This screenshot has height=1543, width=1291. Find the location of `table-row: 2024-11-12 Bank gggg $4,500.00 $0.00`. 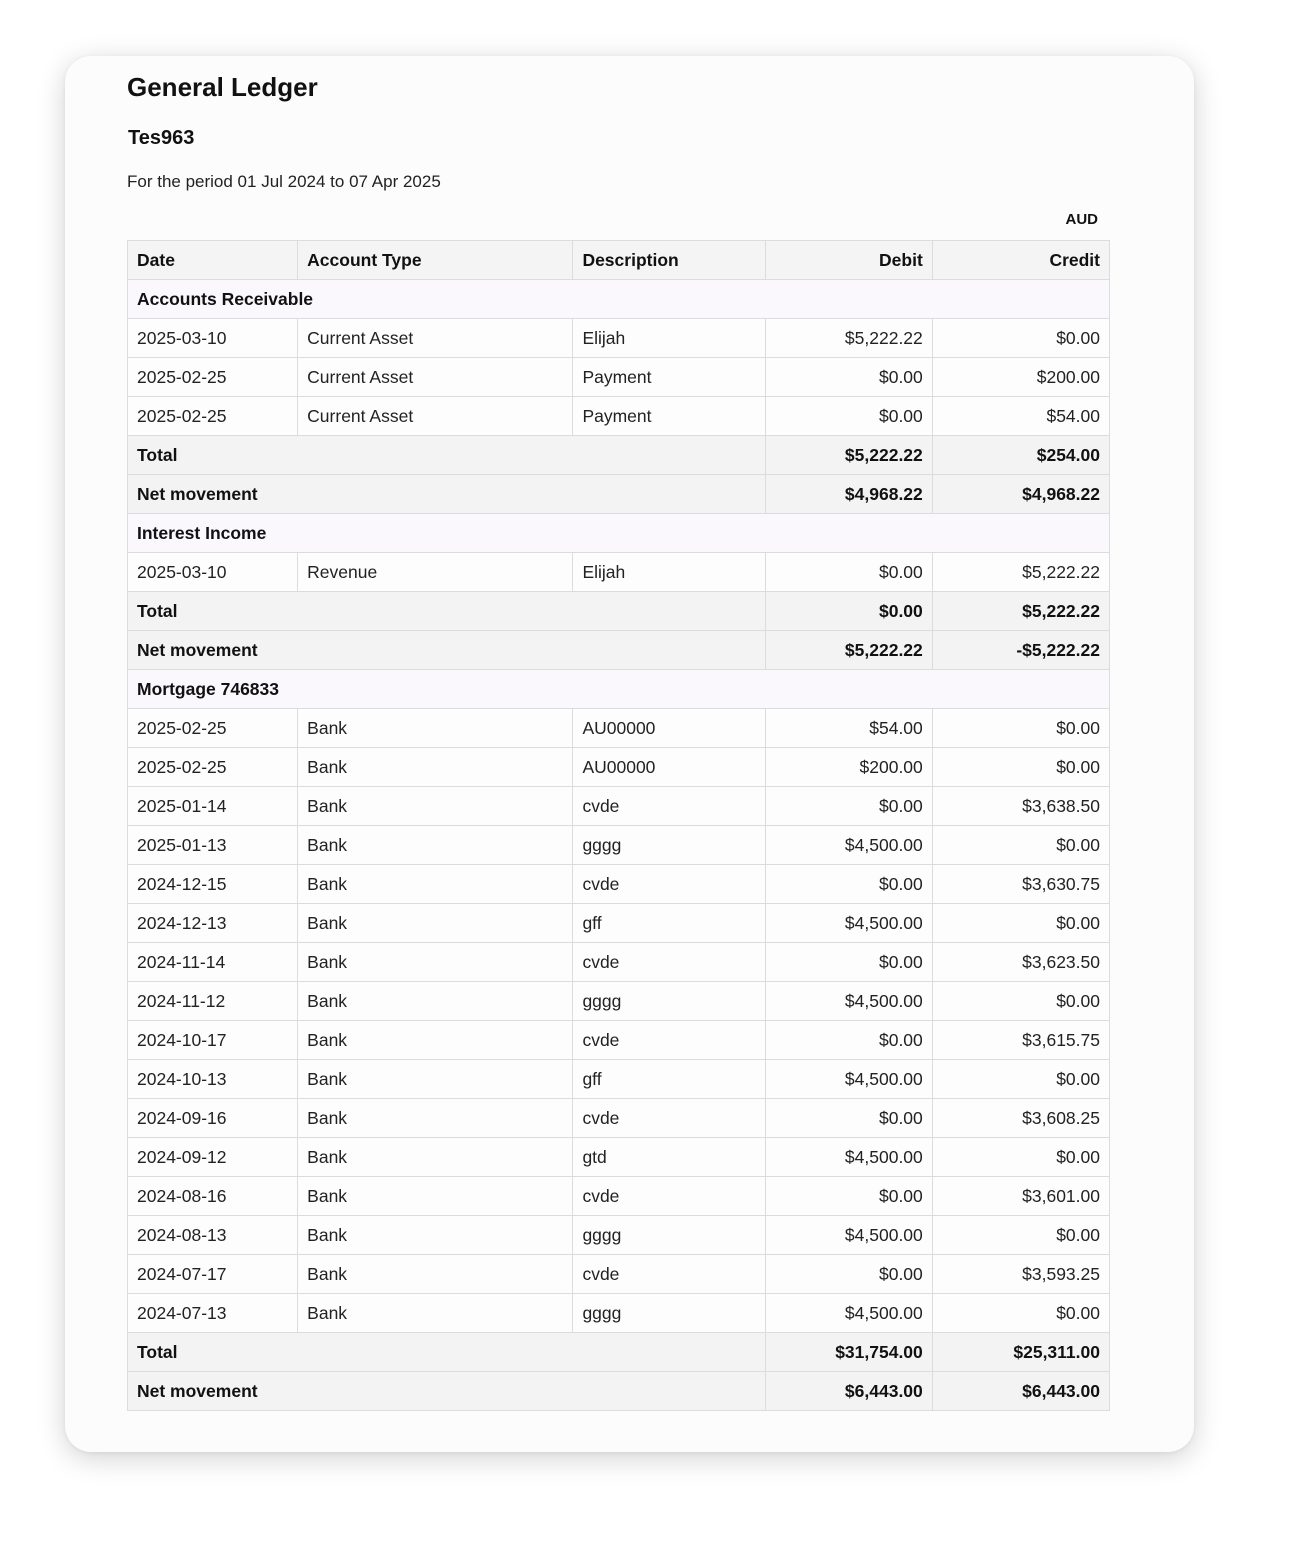

table-row: 2024-11-12 Bank gggg $4,500.00 $0.00 is located at coordinates (618, 1001).